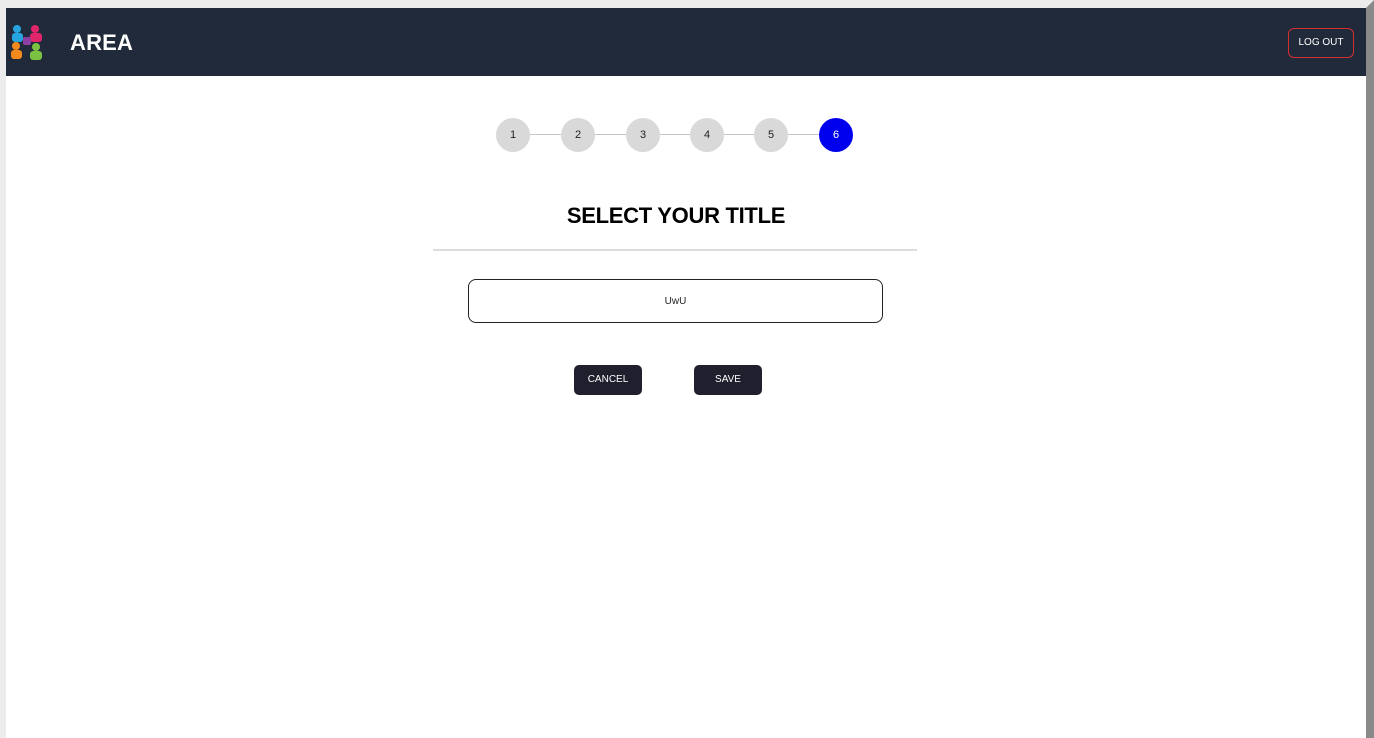 The width and height of the screenshot is (1374, 738). Describe the element at coordinates (675, 301) in the screenshot. I see `title-input` at that location.